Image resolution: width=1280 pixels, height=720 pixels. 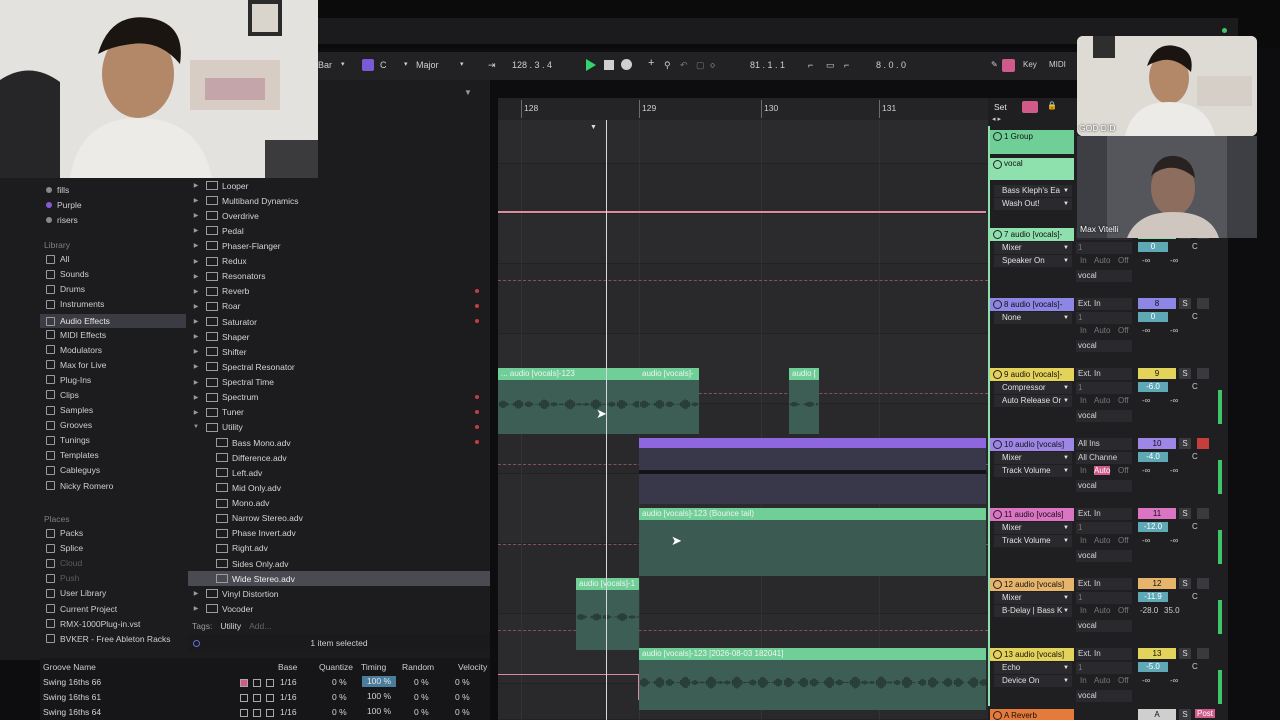 I want to click on library-item: Audio Effects, so click(x=113, y=321).